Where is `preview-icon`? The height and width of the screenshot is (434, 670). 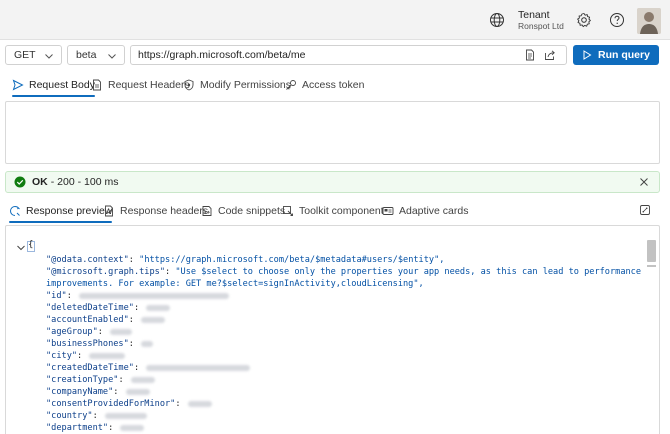 preview-icon is located at coordinates (14, 210).